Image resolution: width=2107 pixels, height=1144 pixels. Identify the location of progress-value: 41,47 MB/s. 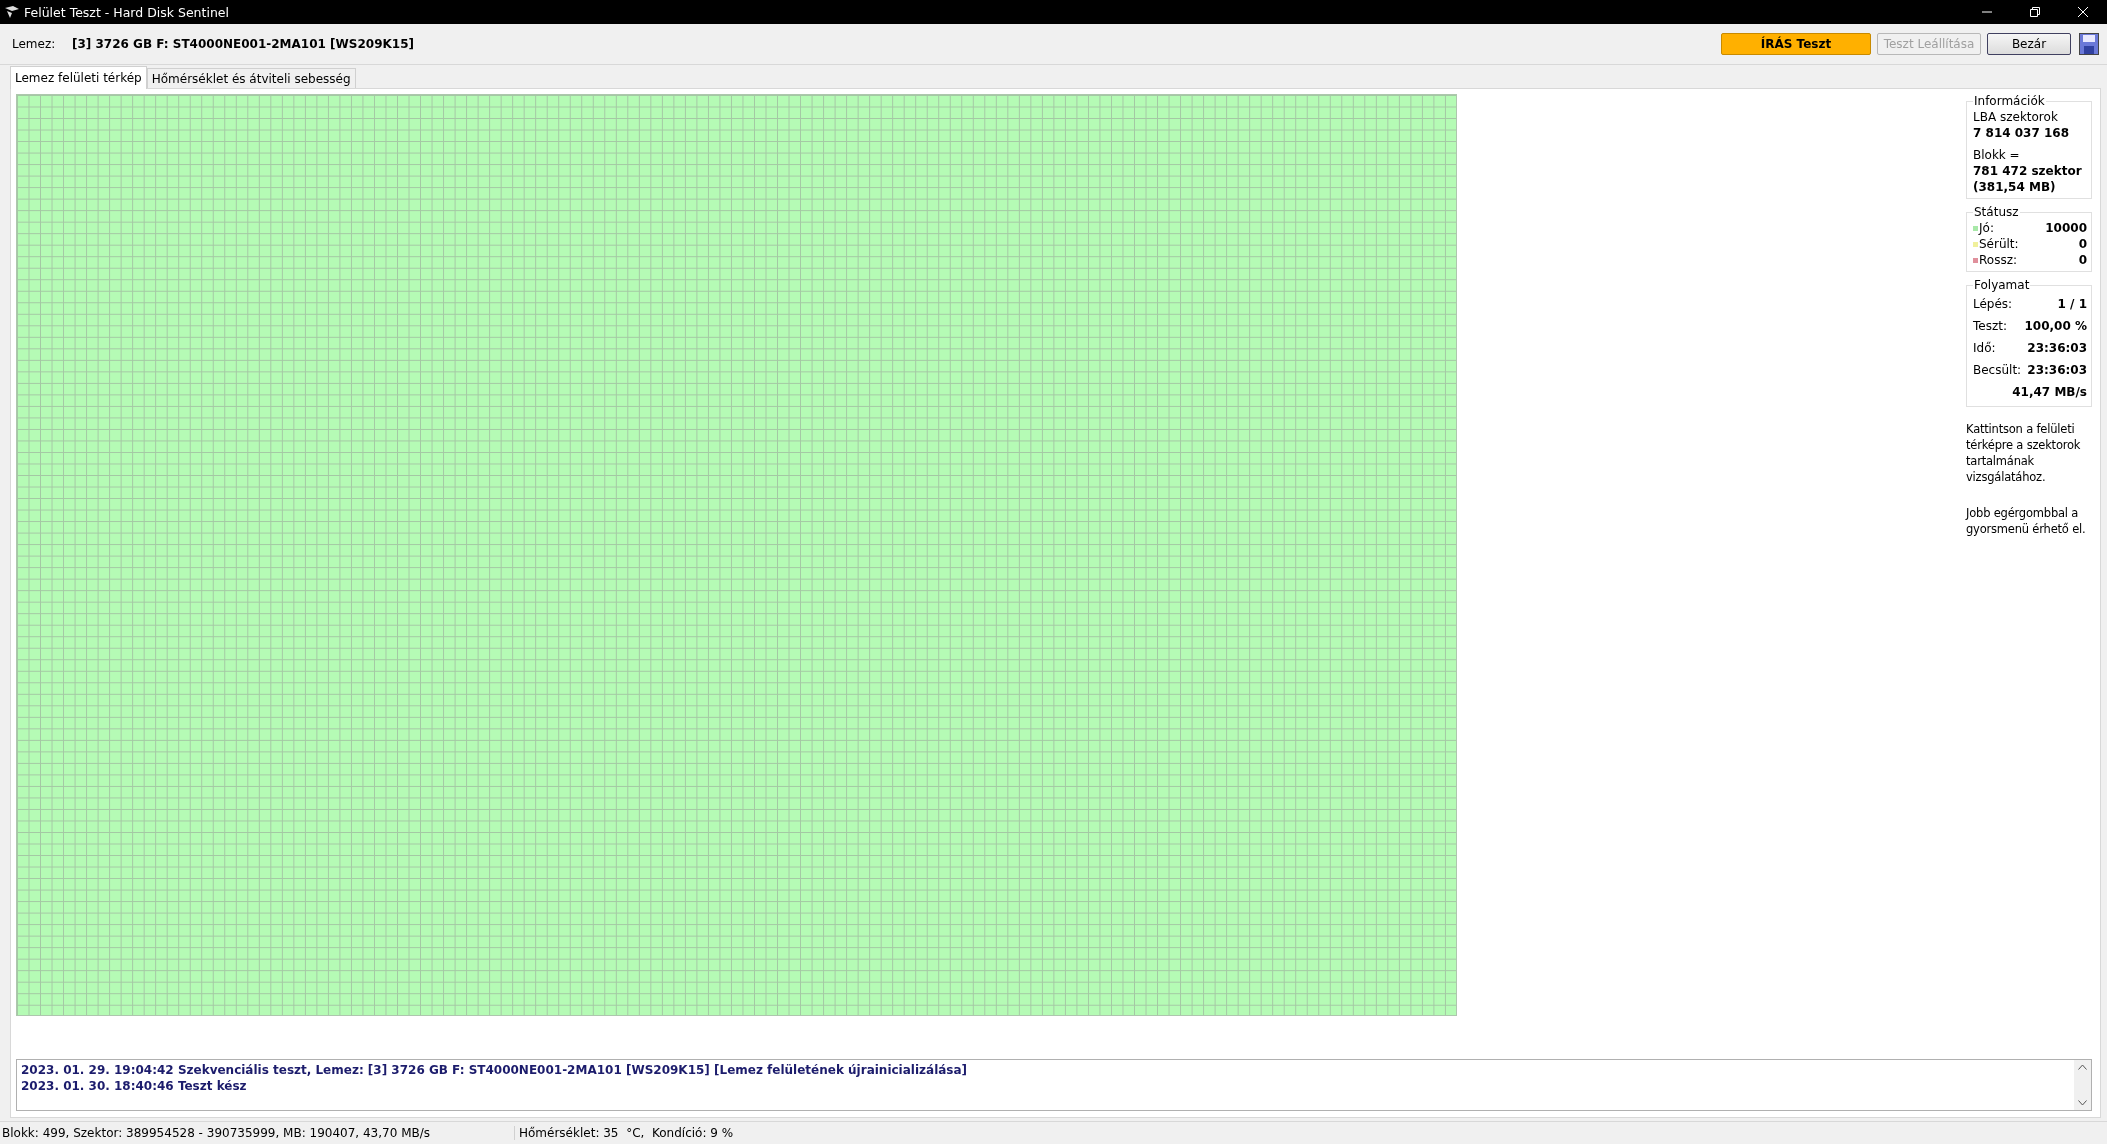
(2049, 392).